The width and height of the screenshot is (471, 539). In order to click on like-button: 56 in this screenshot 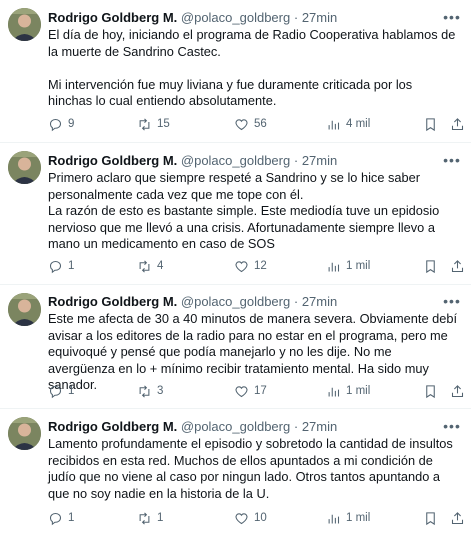, I will do `click(250, 124)`.